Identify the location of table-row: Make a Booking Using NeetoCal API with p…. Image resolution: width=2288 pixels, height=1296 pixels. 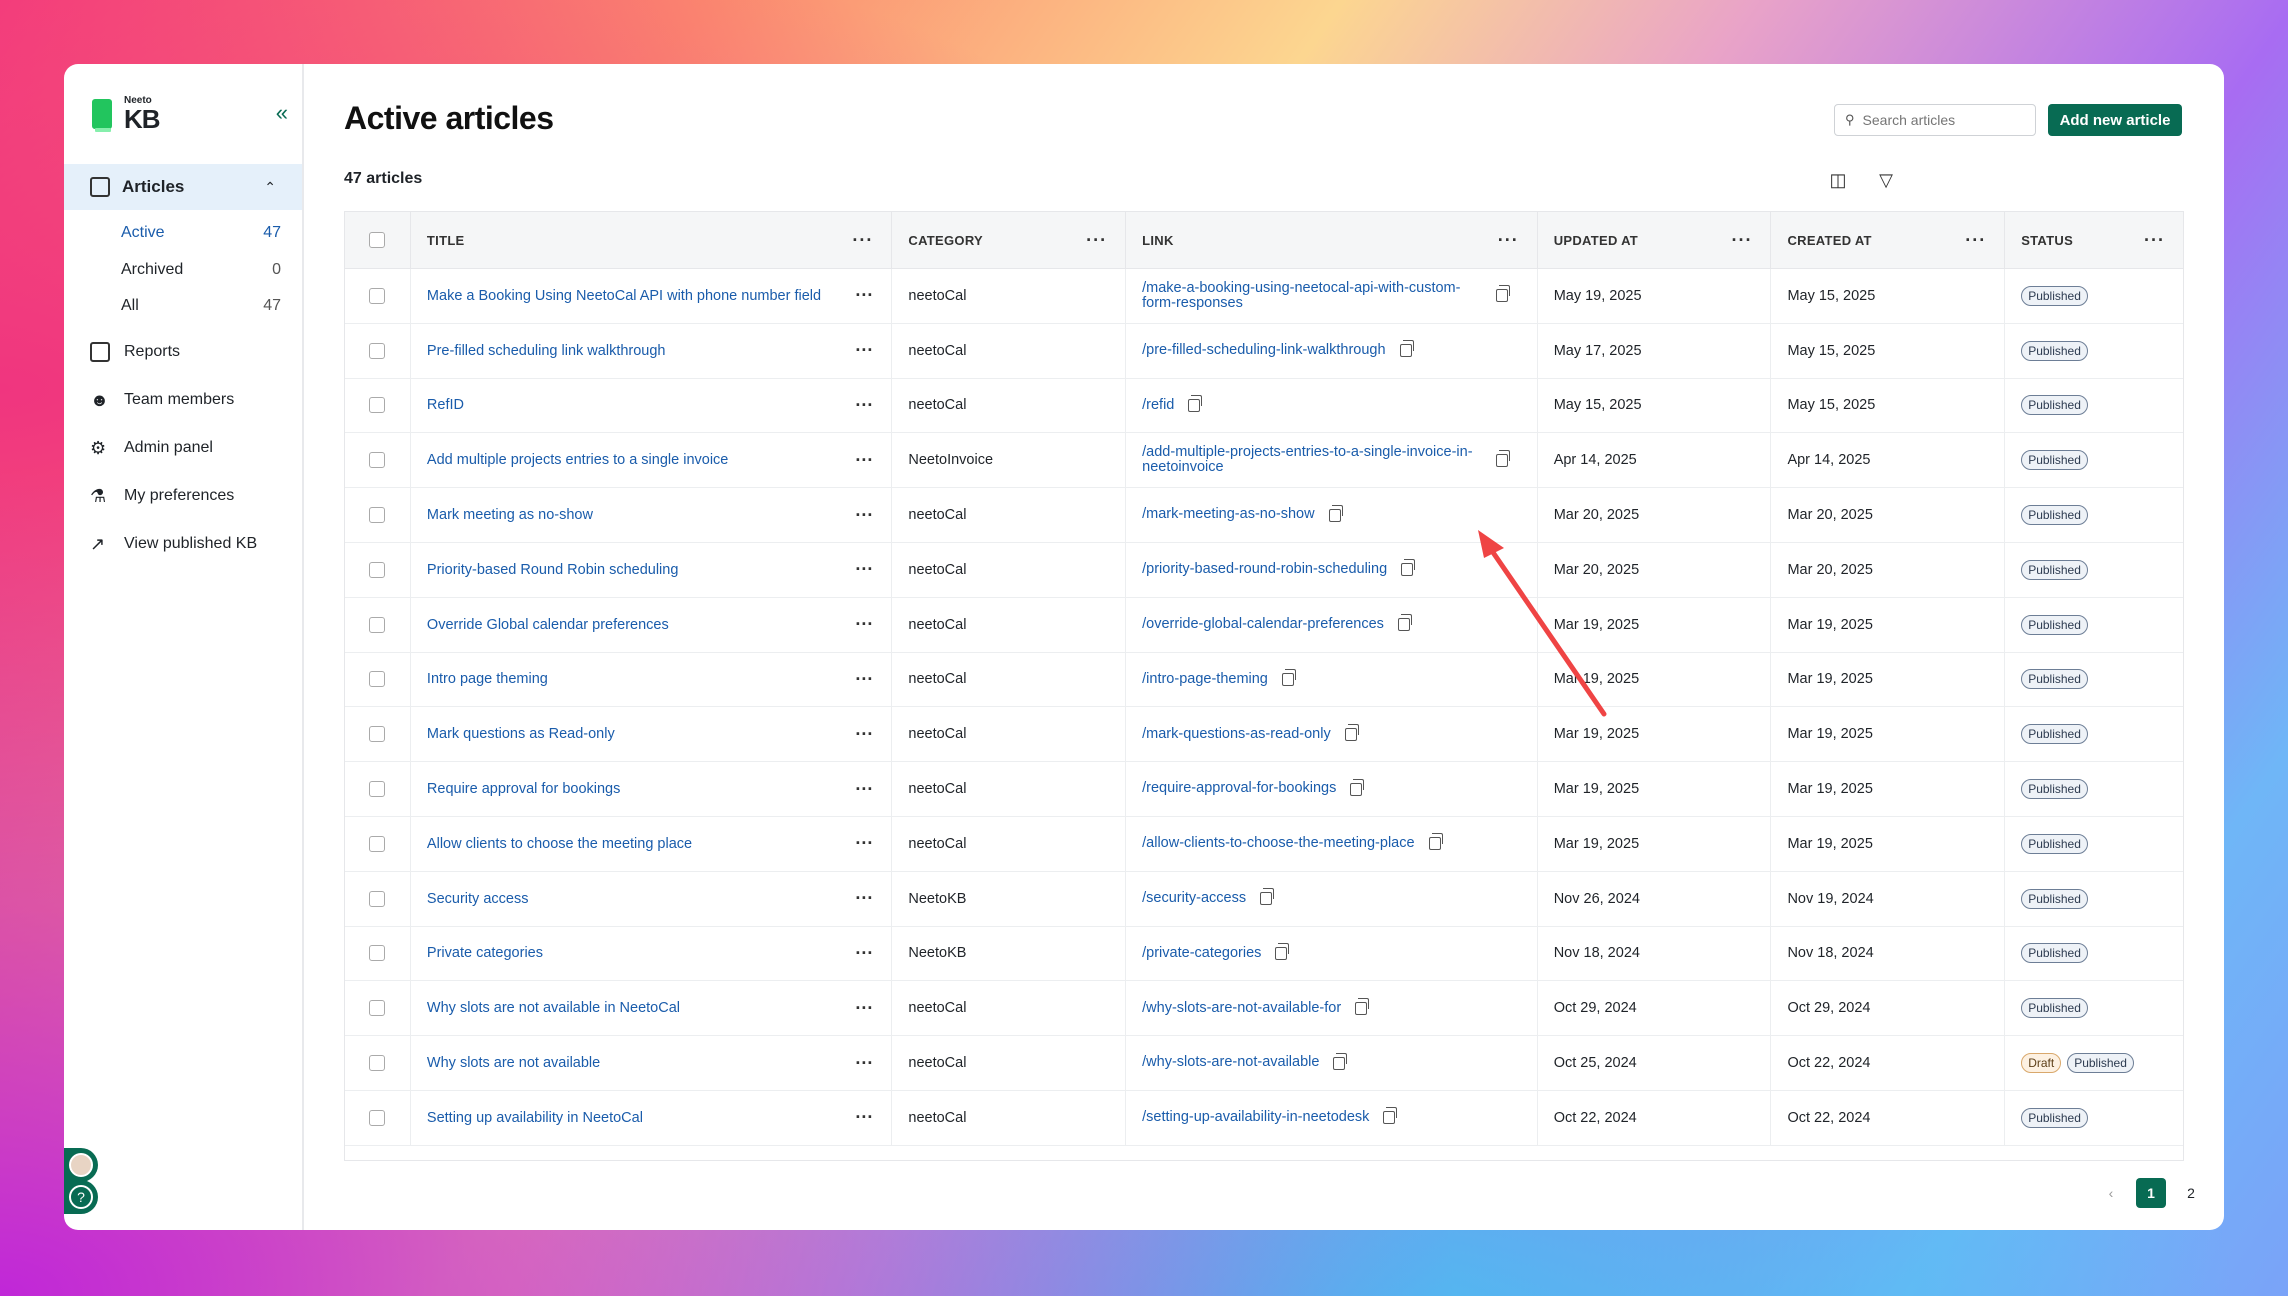
(1264, 296).